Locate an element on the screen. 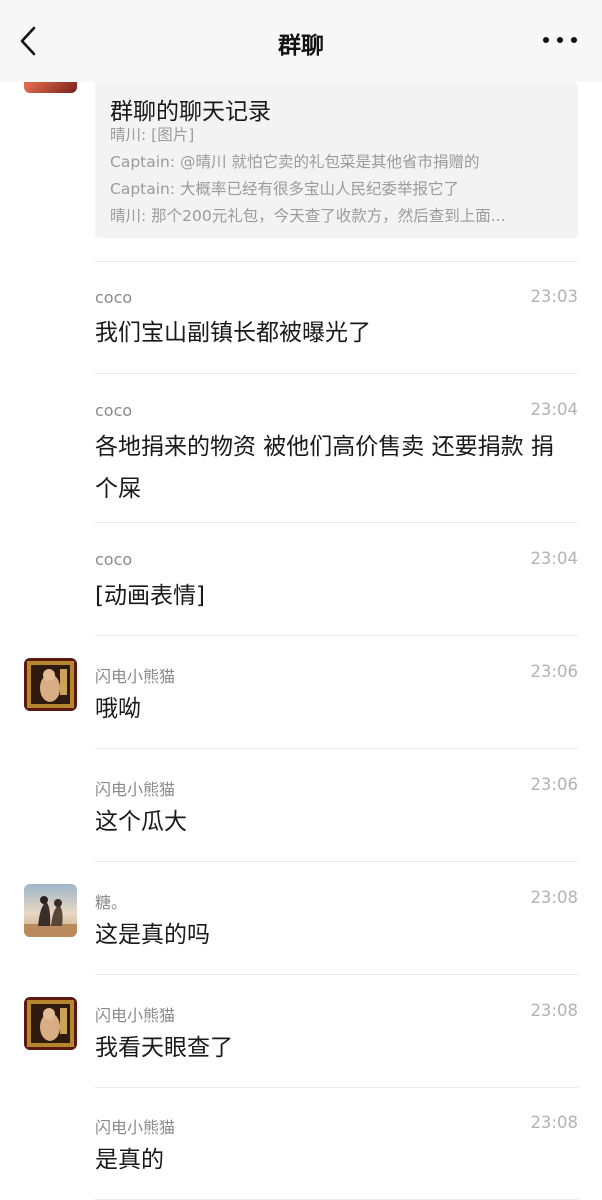  record-card-title: 群聊的聊天记录 is located at coordinates (190, 112).